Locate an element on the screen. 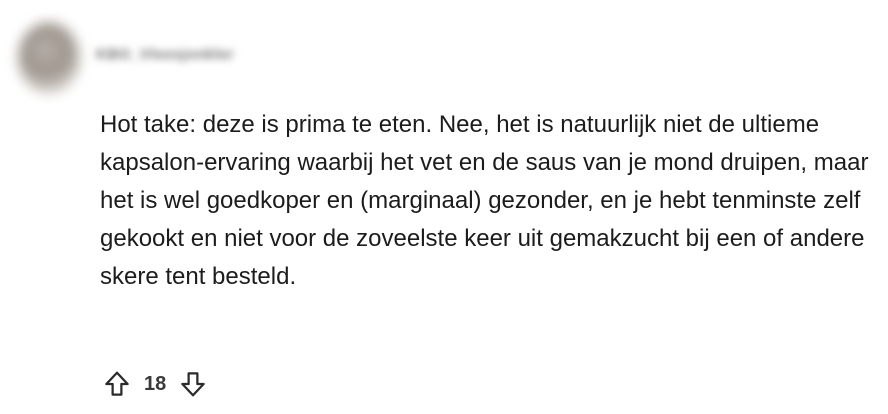 This screenshot has height=414, width=888. comment-actions: 18 is located at coordinates (155, 384).